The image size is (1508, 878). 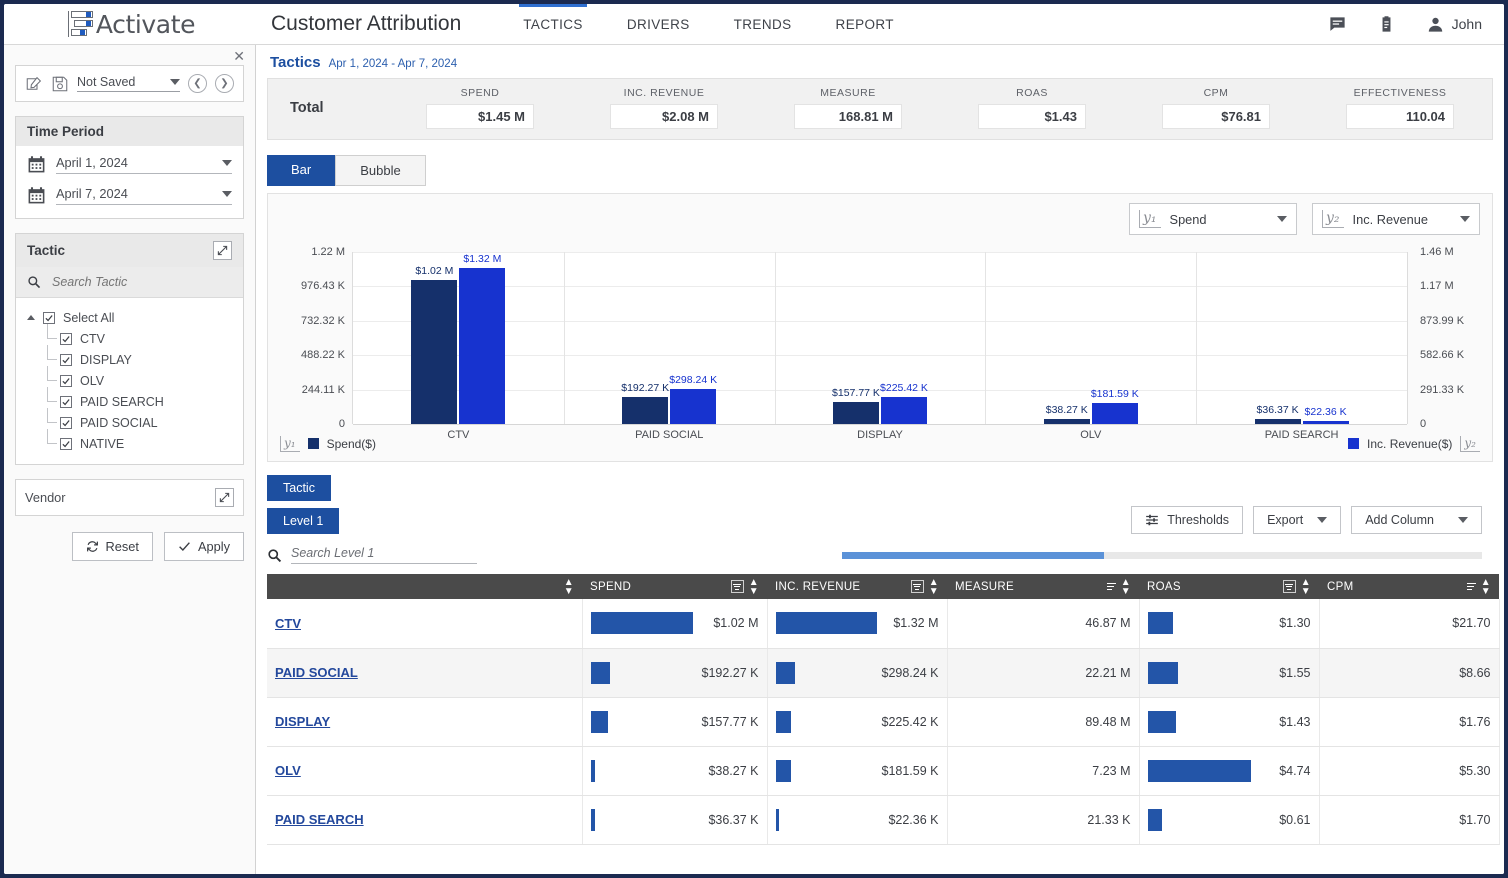 I want to click on col-header-spend: SPEND ▲ ▼, so click(x=674, y=586).